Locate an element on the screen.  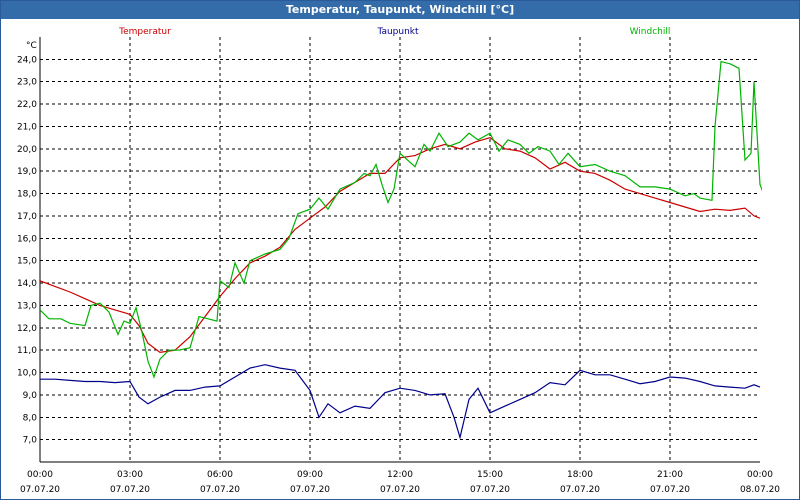
x-tick-time: 12:00 is located at coordinates (400, 475).